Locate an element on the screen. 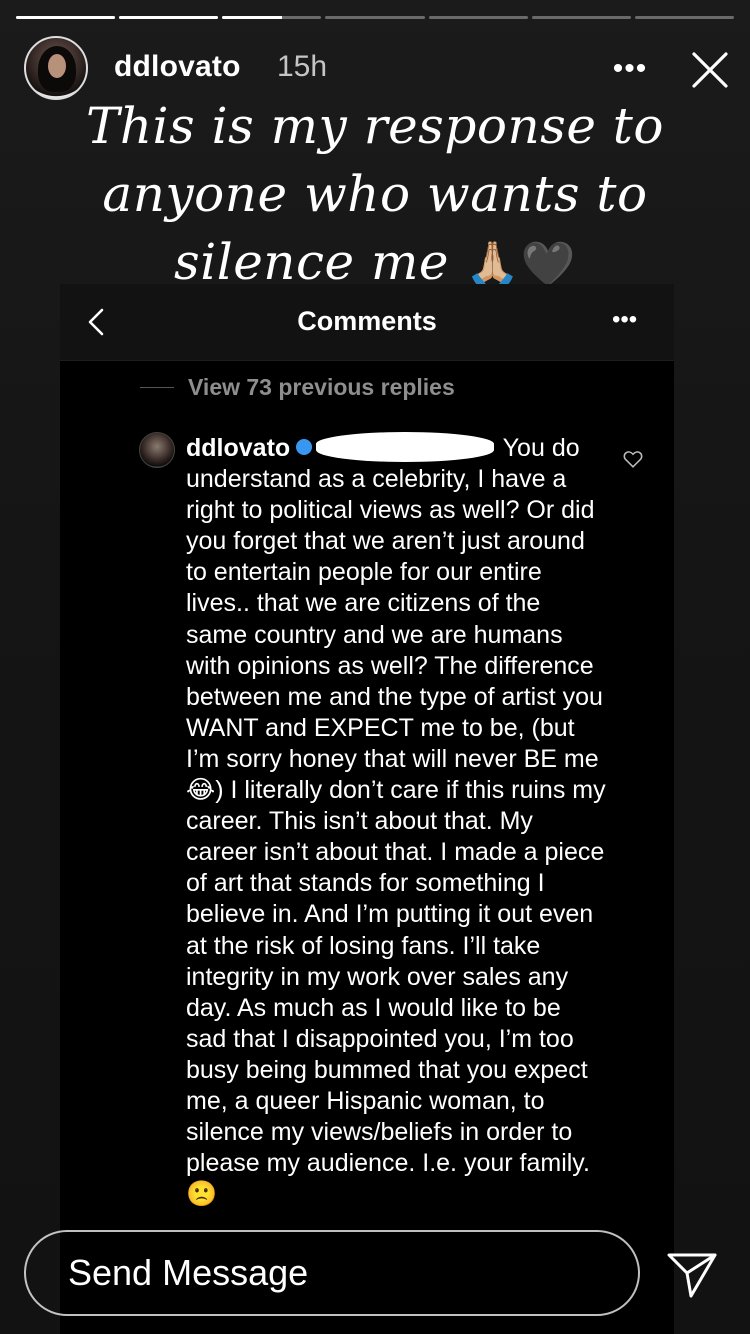  comments-more-icon: ••• is located at coordinates (625, 319).